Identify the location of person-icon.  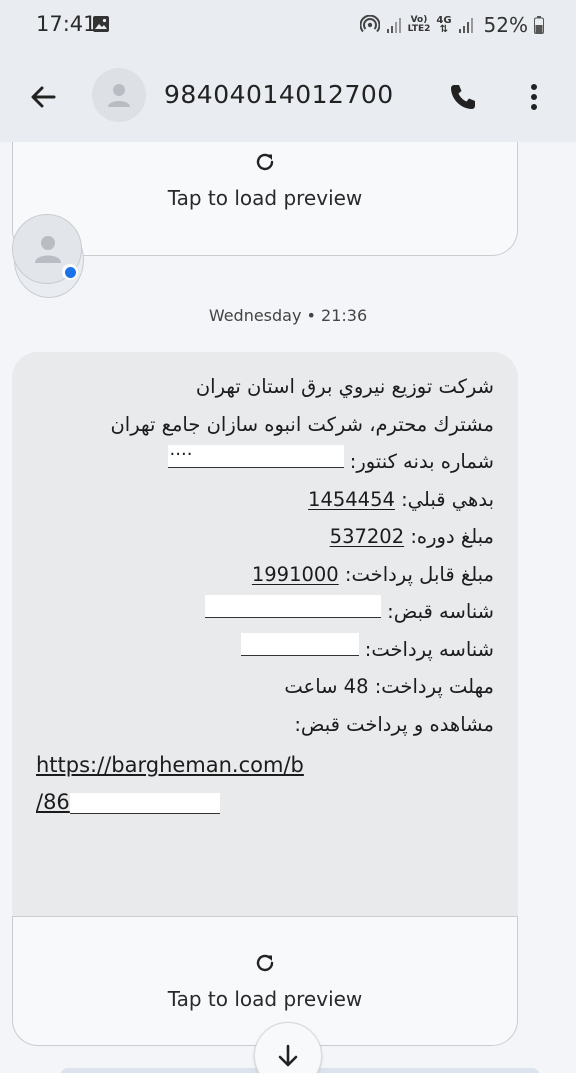
(119, 95).